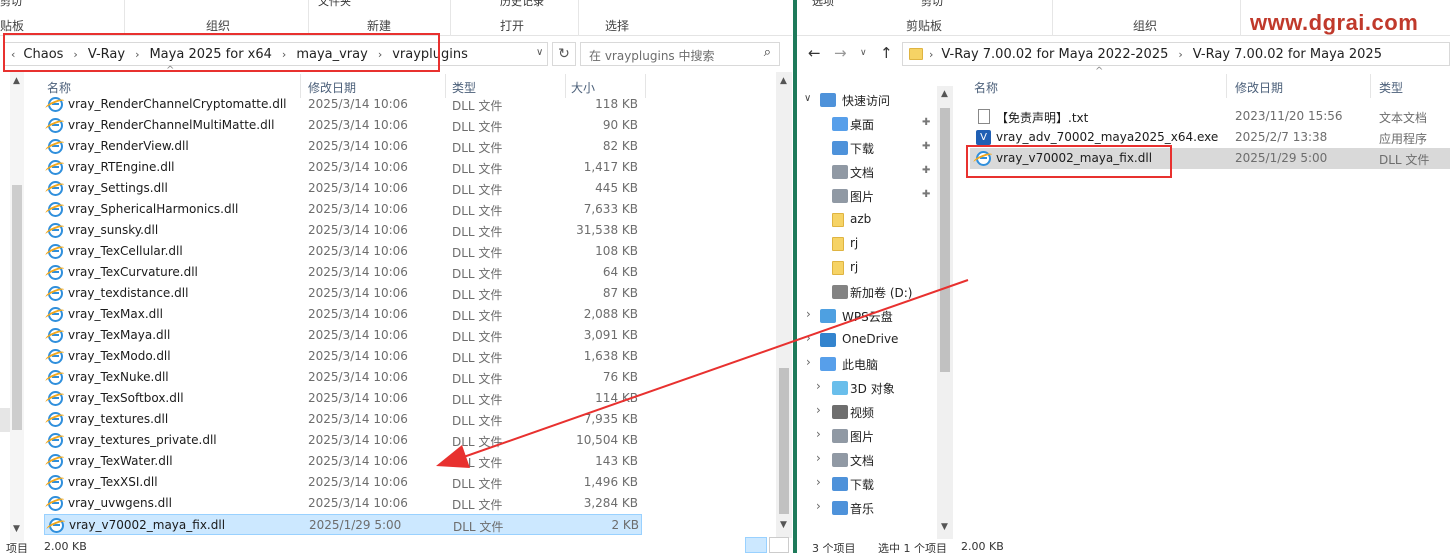  I want to click on red-arrow-annotation, so click(702, 373).